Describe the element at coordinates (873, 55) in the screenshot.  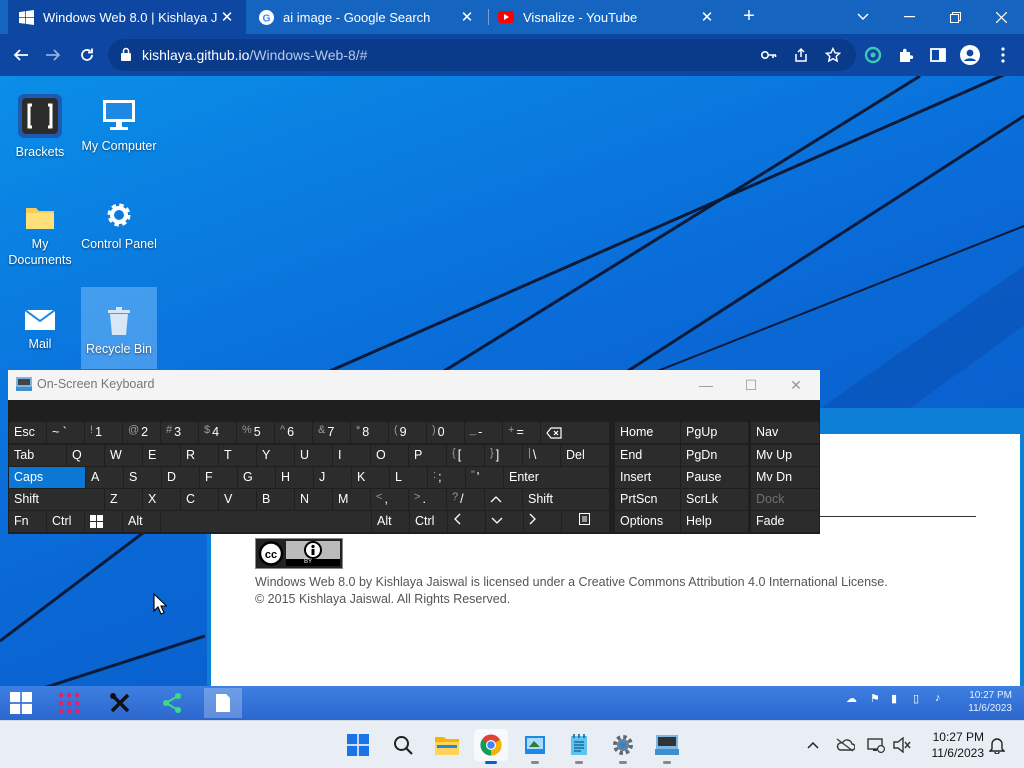
I see `extension-circle-icon` at that location.